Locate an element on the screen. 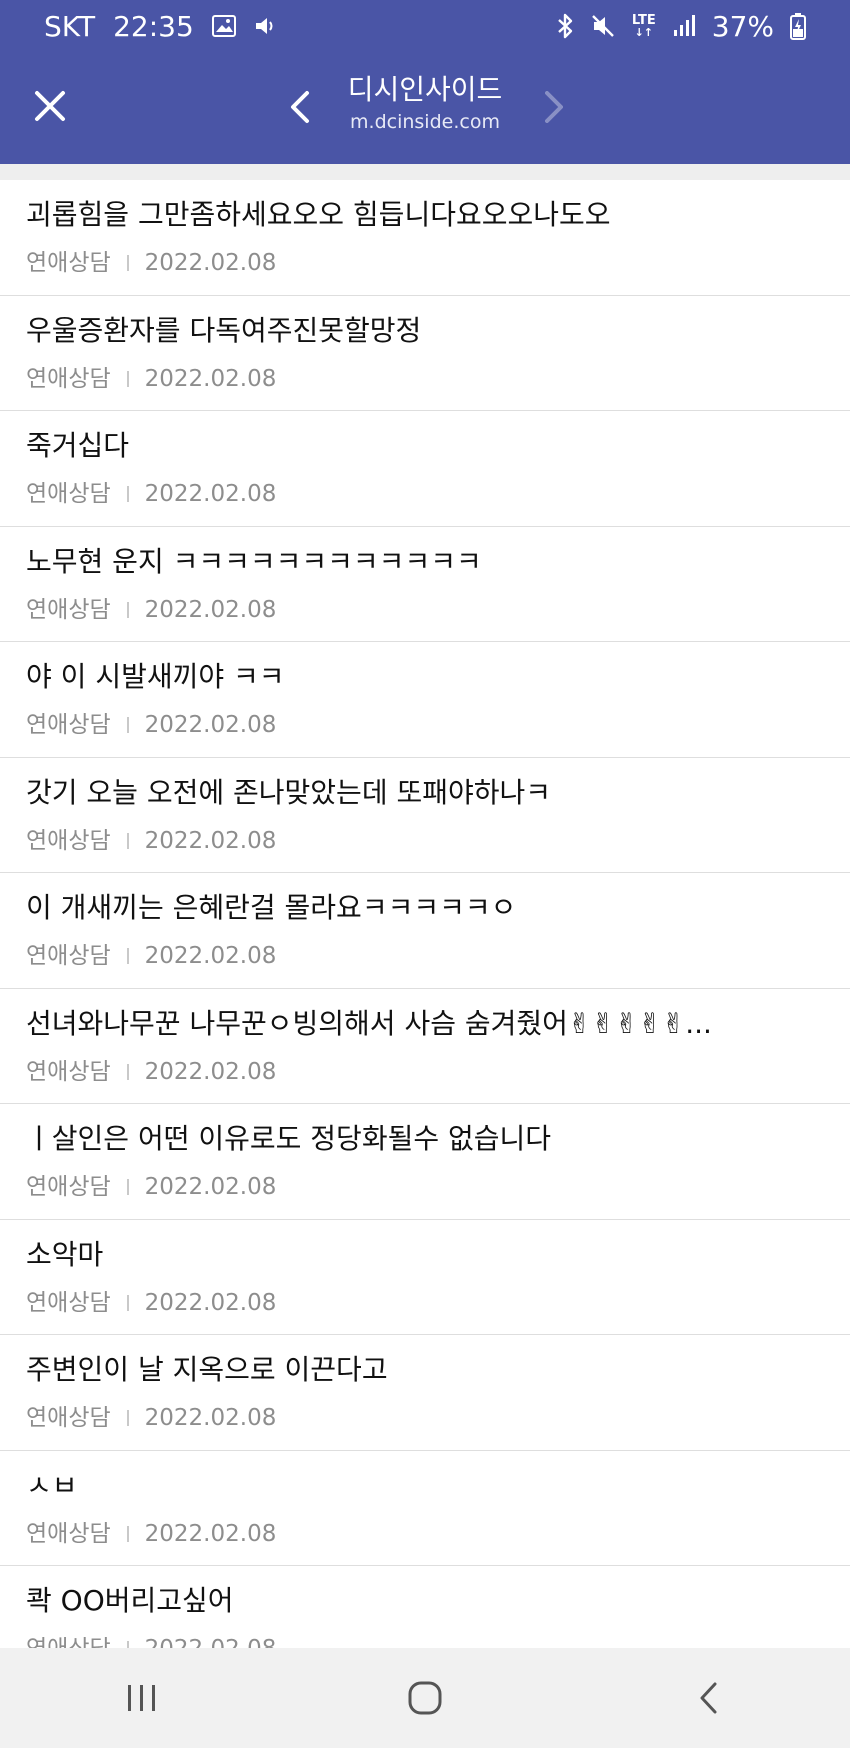 The width and height of the screenshot is (850, 1748). home-button is located at coordinates (425, 1698).